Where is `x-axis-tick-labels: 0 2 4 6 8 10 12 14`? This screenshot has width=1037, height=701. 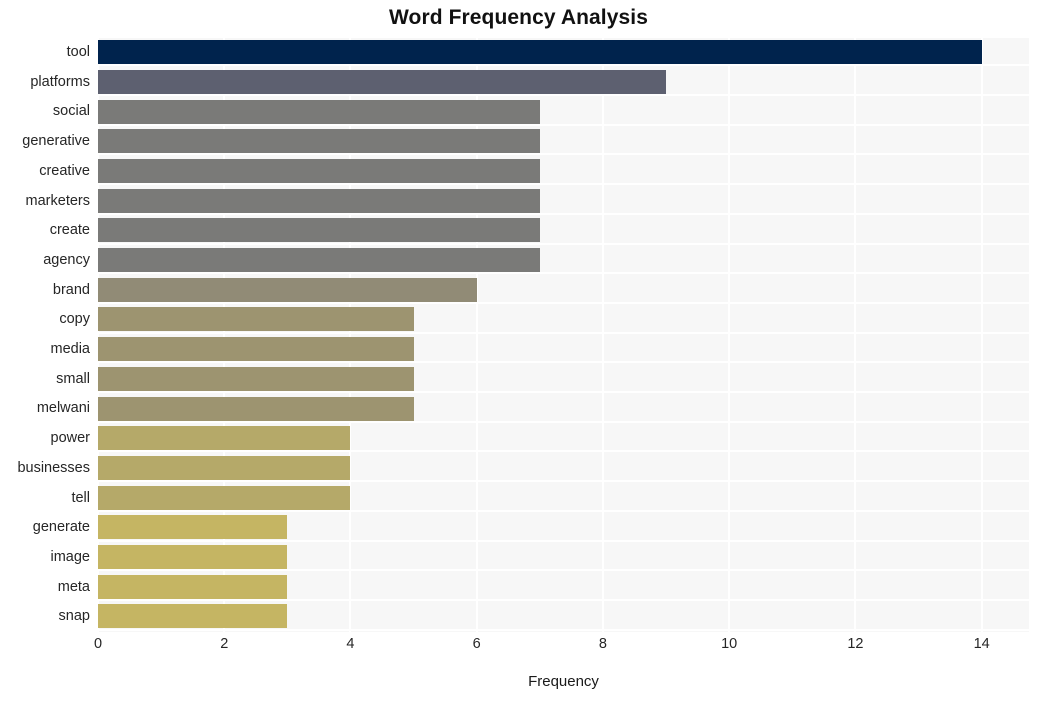 x-axis-tick-labels: 0 2 4 6 8 10 12 14 is located at coordinates (561, 647).